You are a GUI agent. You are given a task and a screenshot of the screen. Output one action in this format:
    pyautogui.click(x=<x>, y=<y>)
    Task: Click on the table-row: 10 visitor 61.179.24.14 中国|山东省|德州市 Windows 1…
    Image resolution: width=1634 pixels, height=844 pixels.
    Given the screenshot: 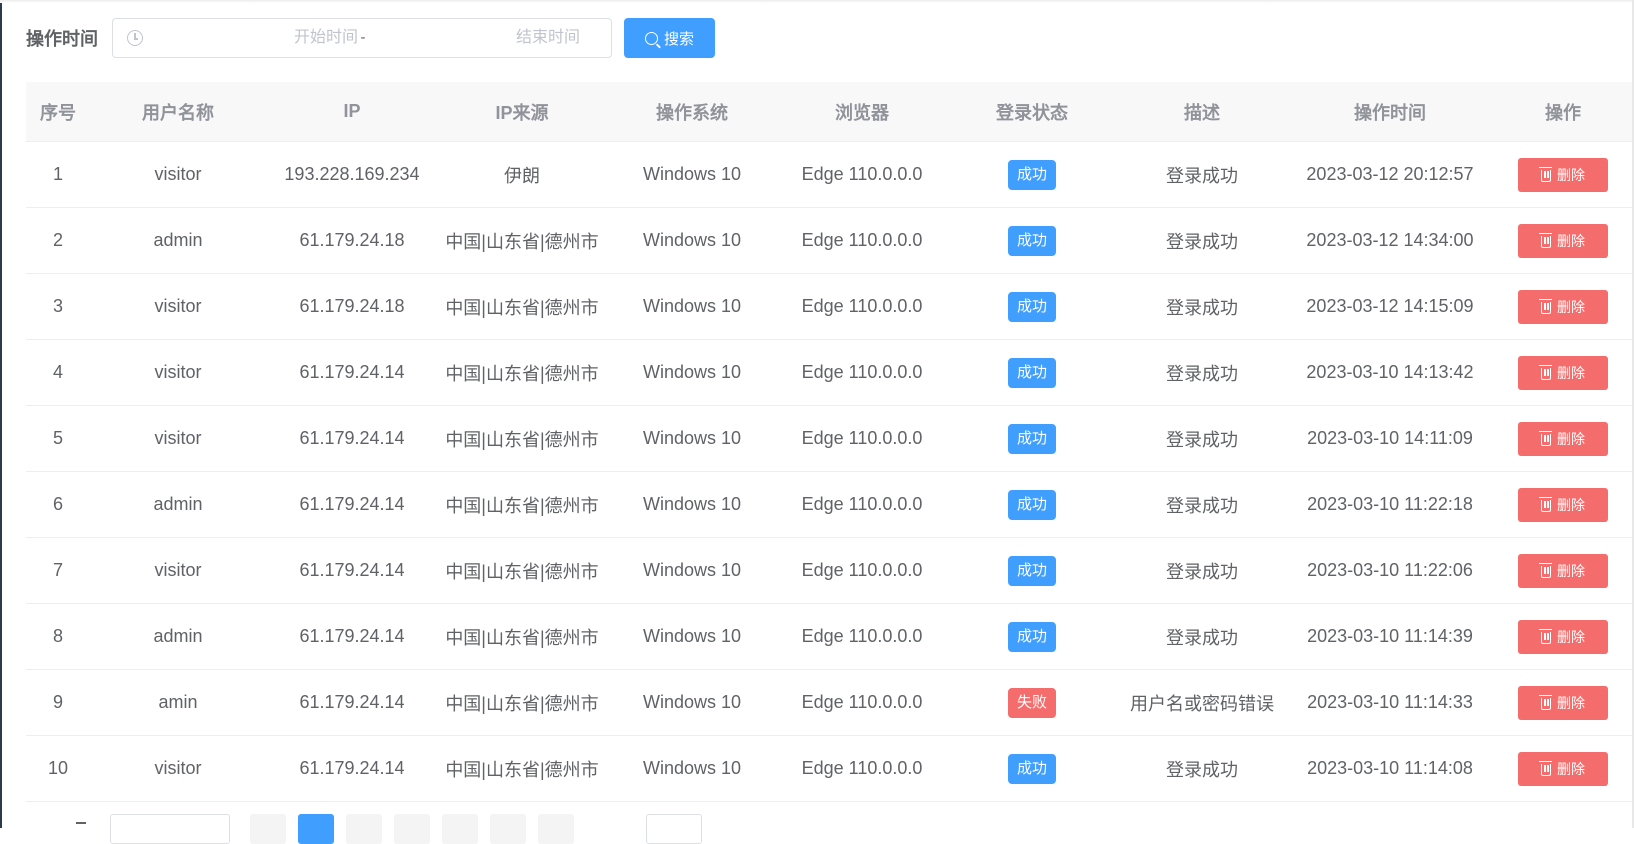 What is the action you would take?
    pyautogui.click(x=829, y=769)
    